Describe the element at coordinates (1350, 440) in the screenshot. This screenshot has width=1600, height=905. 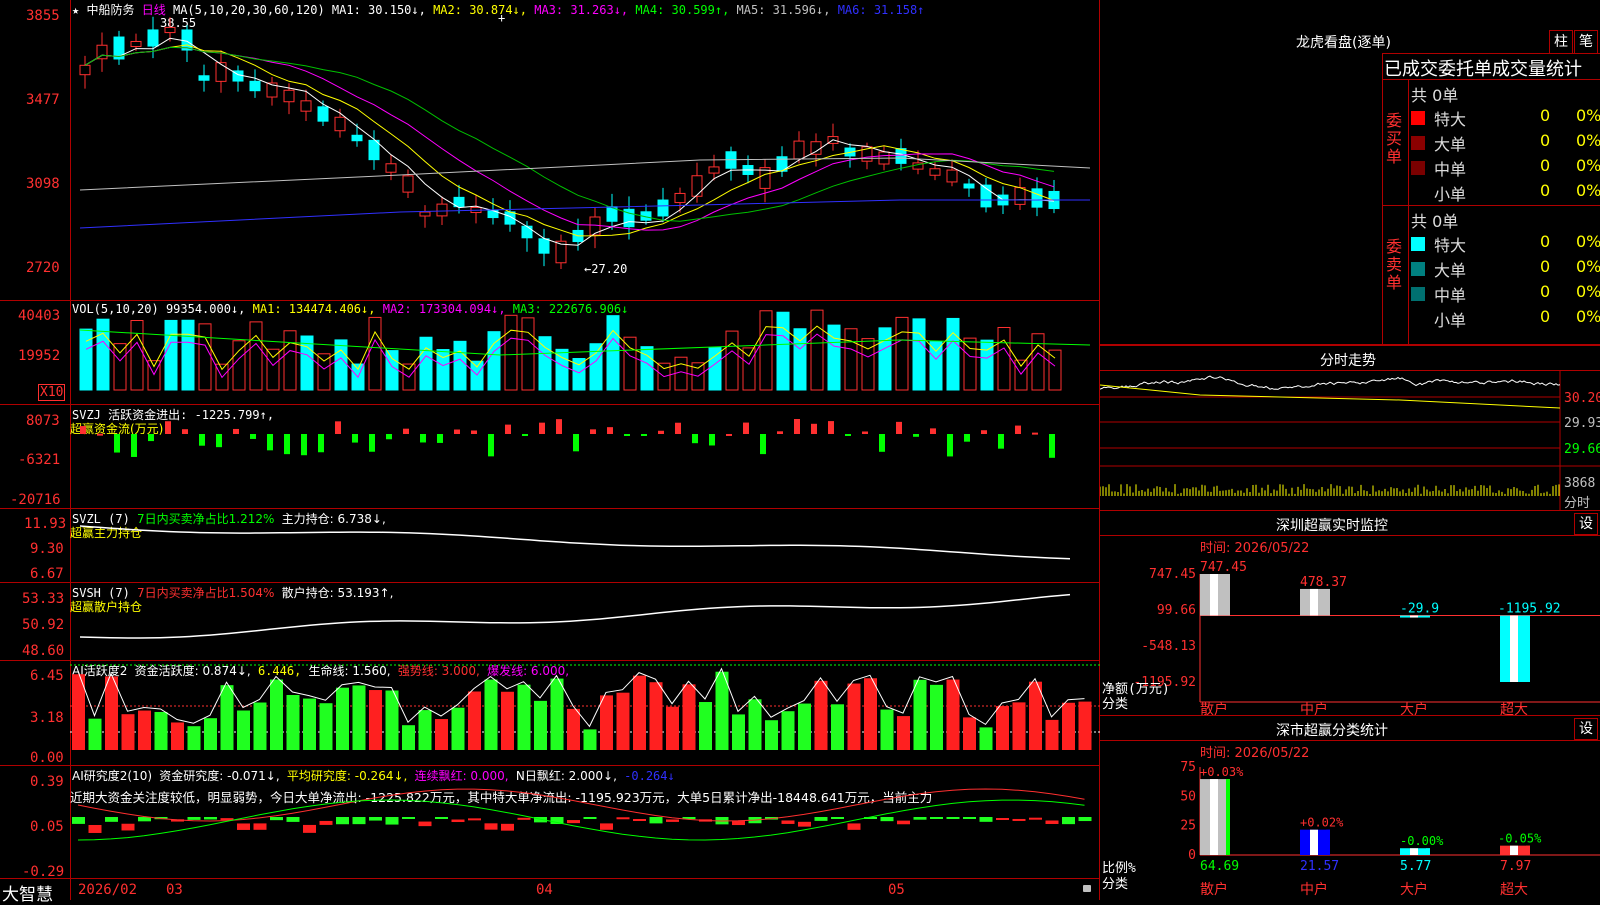
I see `intraday-chart` at that location.